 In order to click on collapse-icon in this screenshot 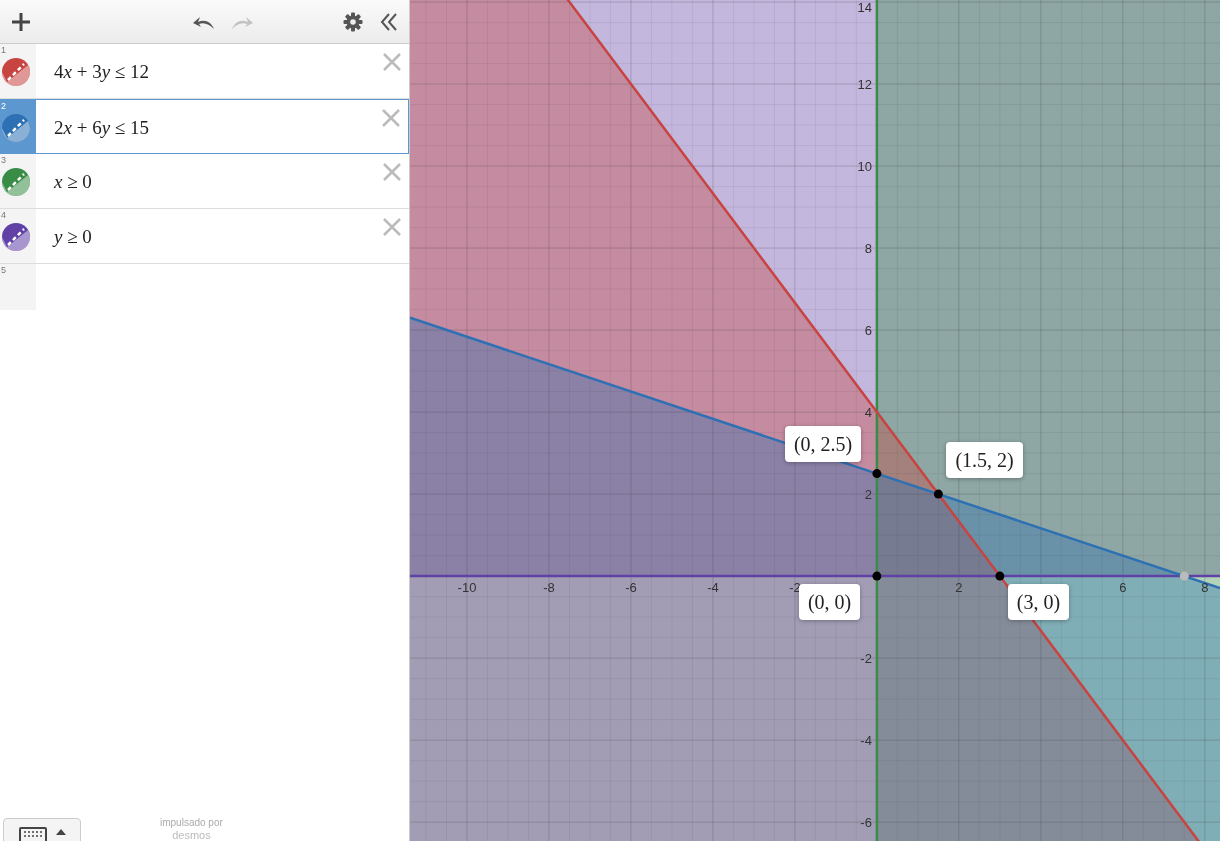, I will do `click(389, 21)`.